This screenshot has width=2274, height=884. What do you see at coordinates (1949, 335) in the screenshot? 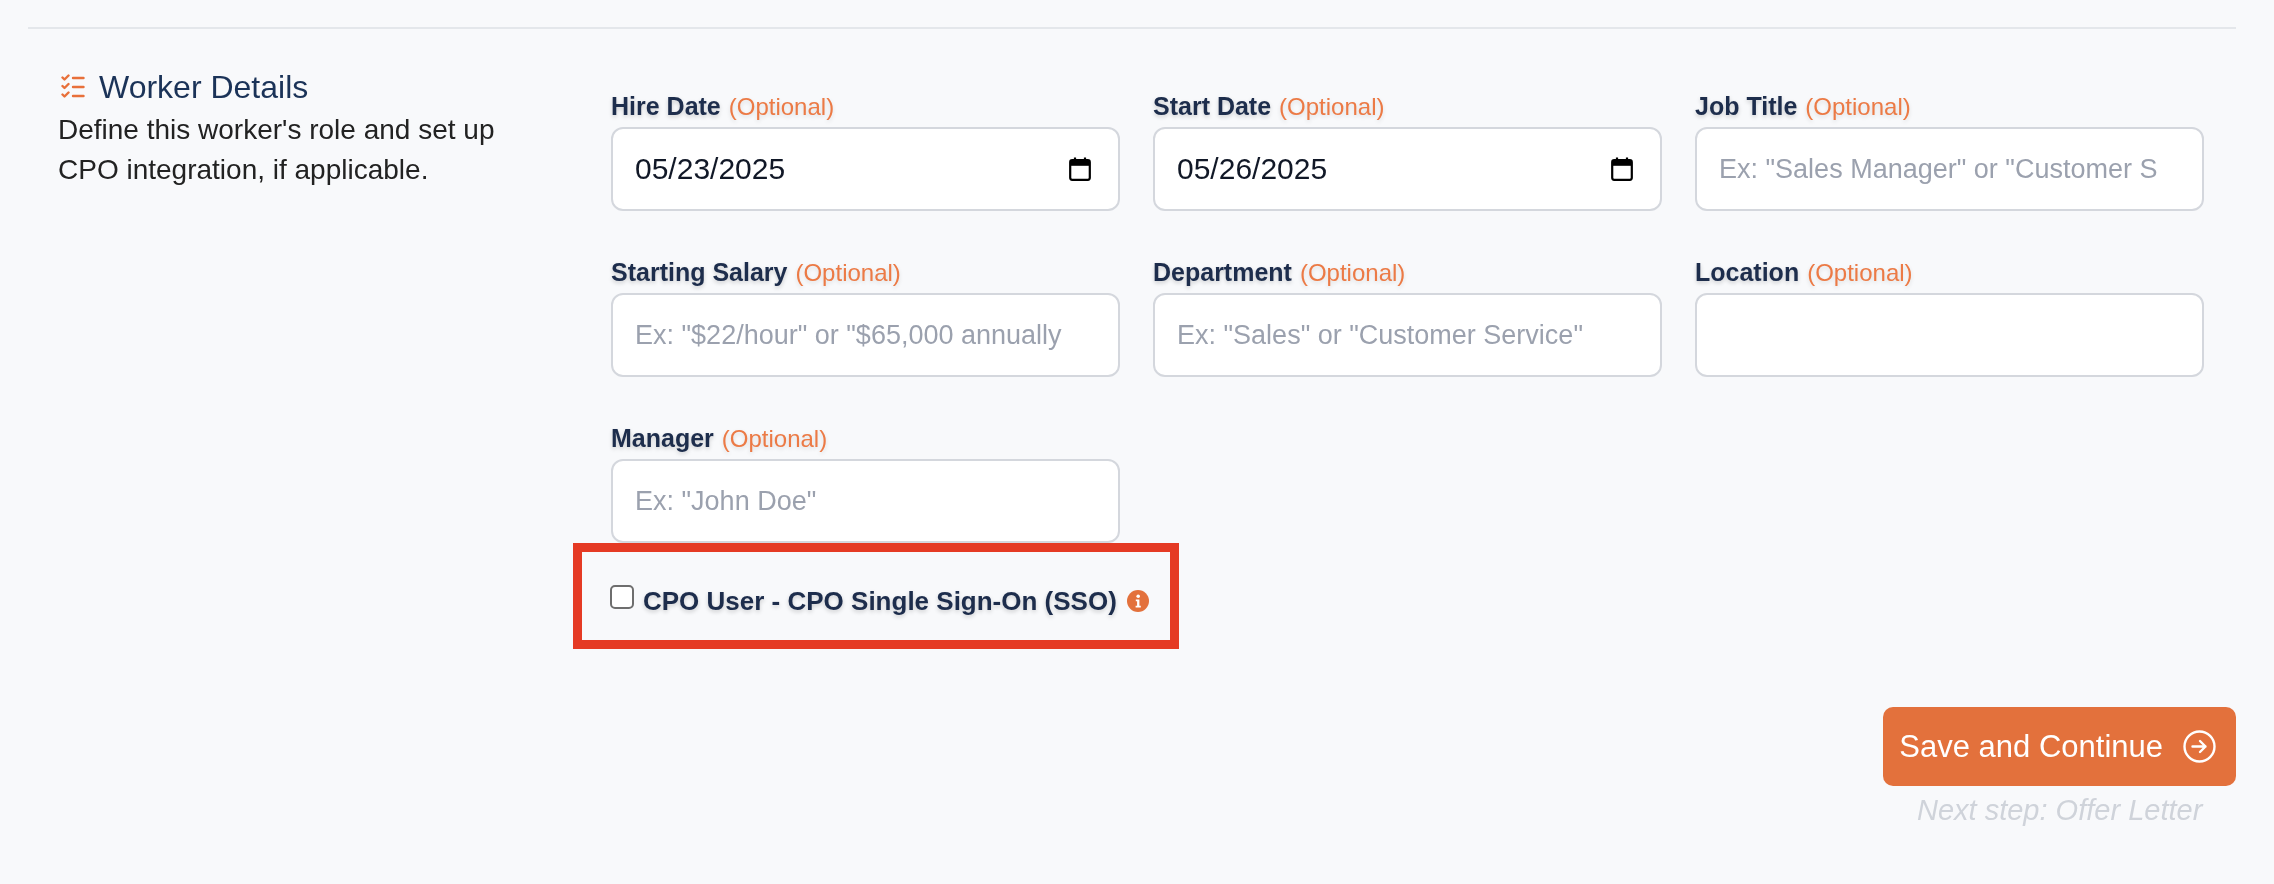
I see `text-field` at bounding box center [1949, 335].